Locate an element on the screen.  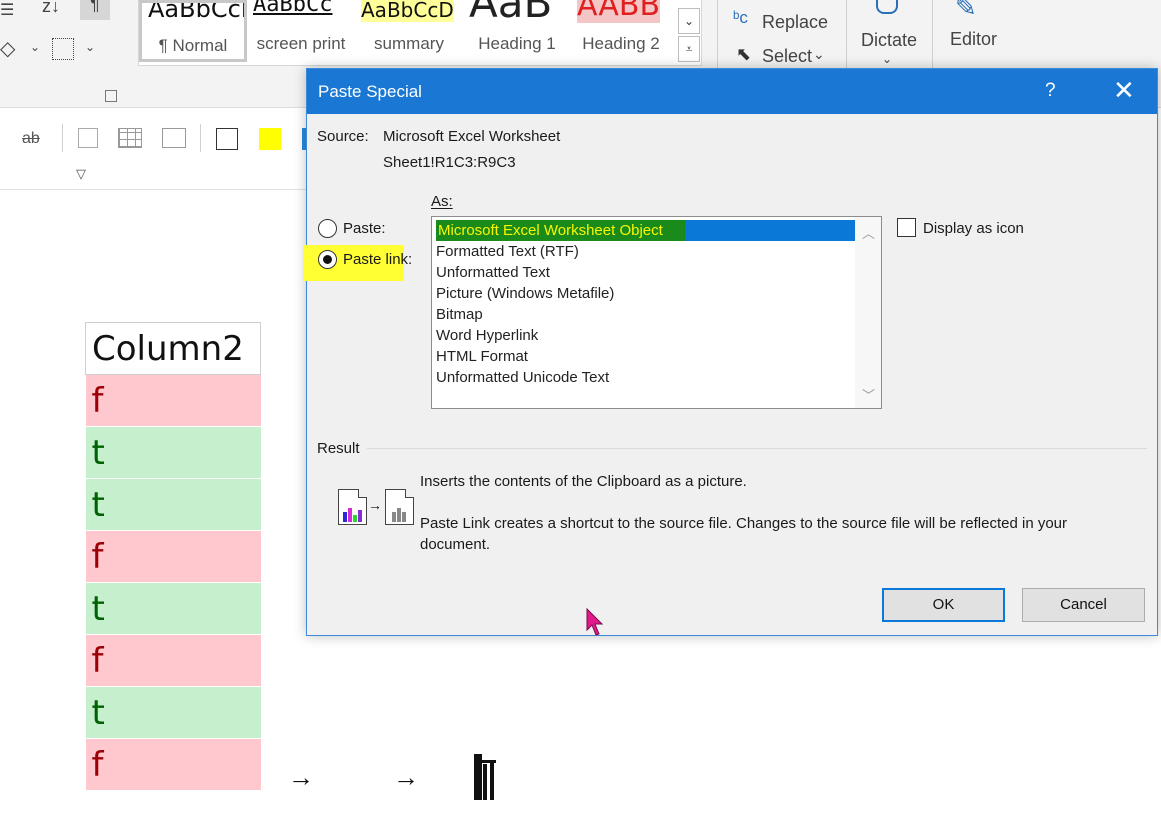
ok-button: OK is located at coordinates (943, 605).